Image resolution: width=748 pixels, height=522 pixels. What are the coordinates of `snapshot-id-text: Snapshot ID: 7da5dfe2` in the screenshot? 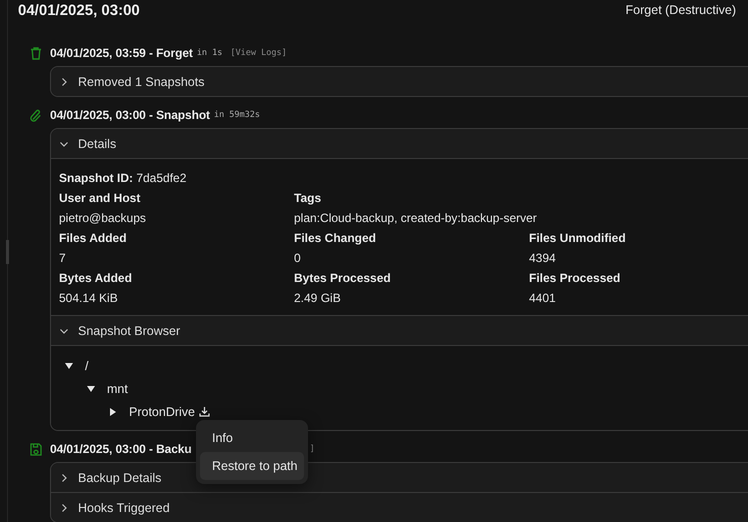 It's located at (123, 178).